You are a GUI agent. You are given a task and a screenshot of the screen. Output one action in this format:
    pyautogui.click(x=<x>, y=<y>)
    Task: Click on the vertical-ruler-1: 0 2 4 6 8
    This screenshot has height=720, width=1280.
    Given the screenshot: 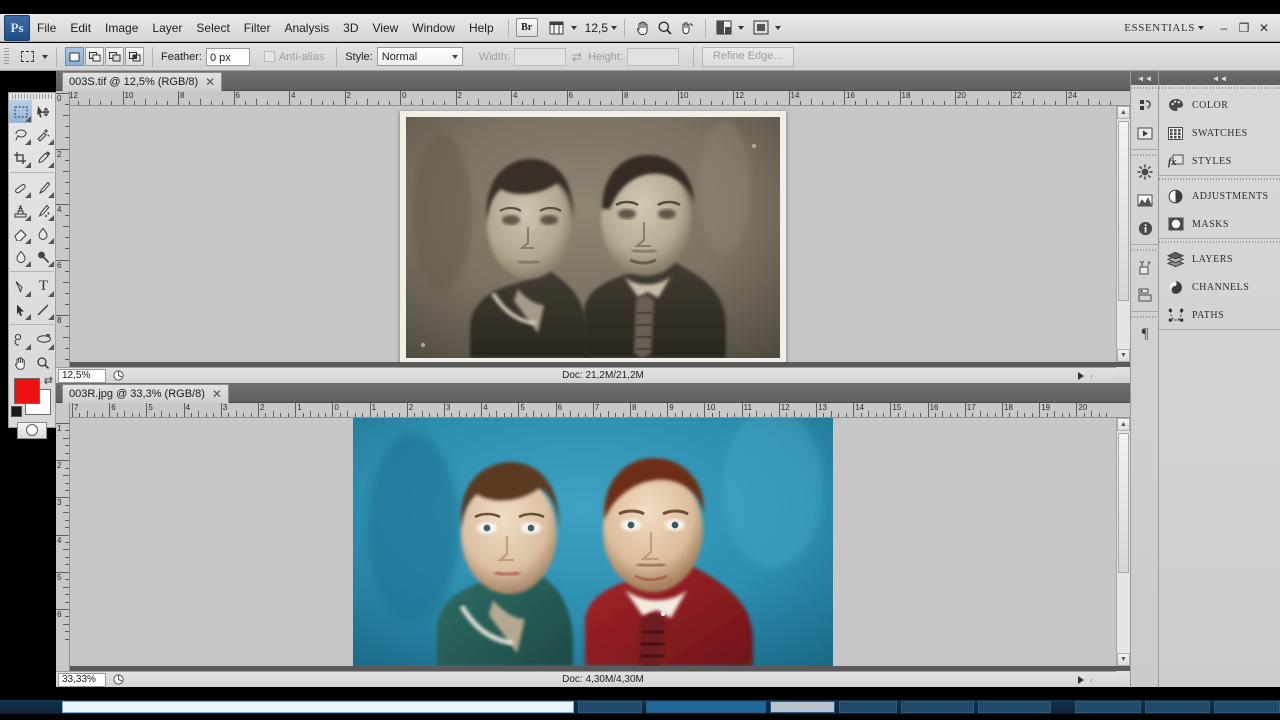 What is the action you would take?
    pyautogui.click(x=63, y=237)
    